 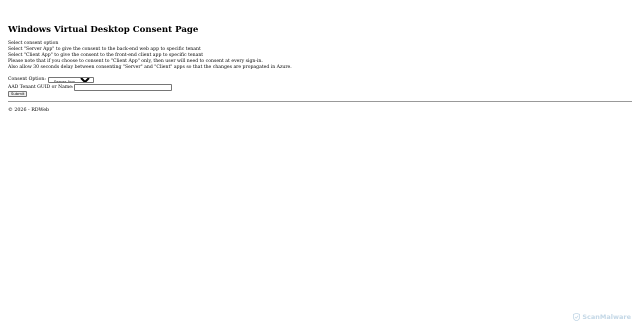 I want to click on scanmalware-watermark: ScanMalware, so click(x=602, y=317).